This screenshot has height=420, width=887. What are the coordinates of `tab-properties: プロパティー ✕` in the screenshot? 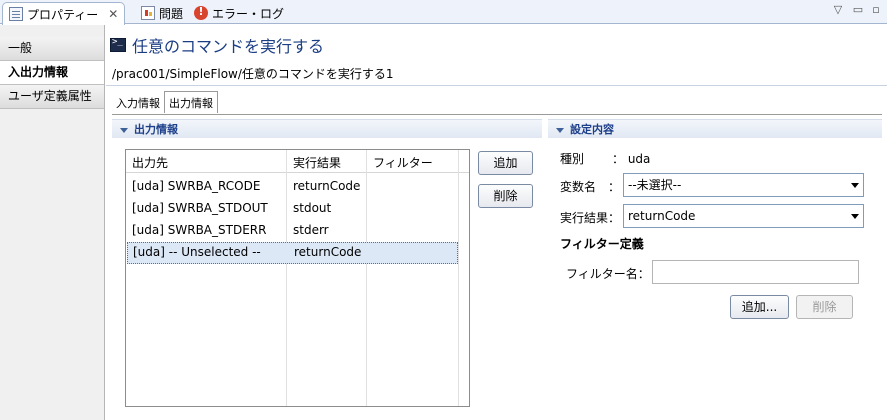 It's located at (64, 13).